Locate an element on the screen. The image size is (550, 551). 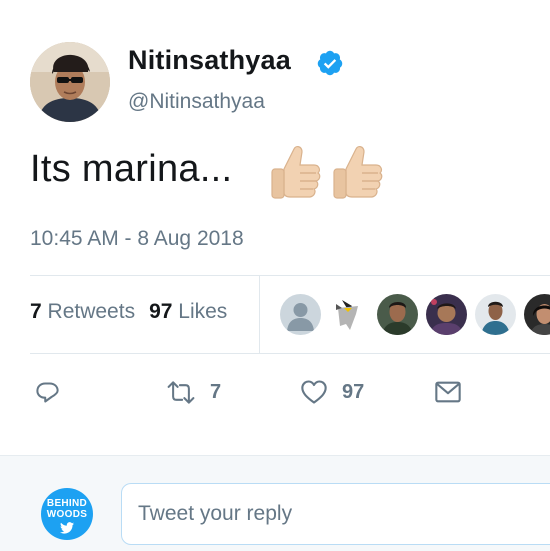
display-name: Nitinsathyaa is located at coordinates (209, 60).